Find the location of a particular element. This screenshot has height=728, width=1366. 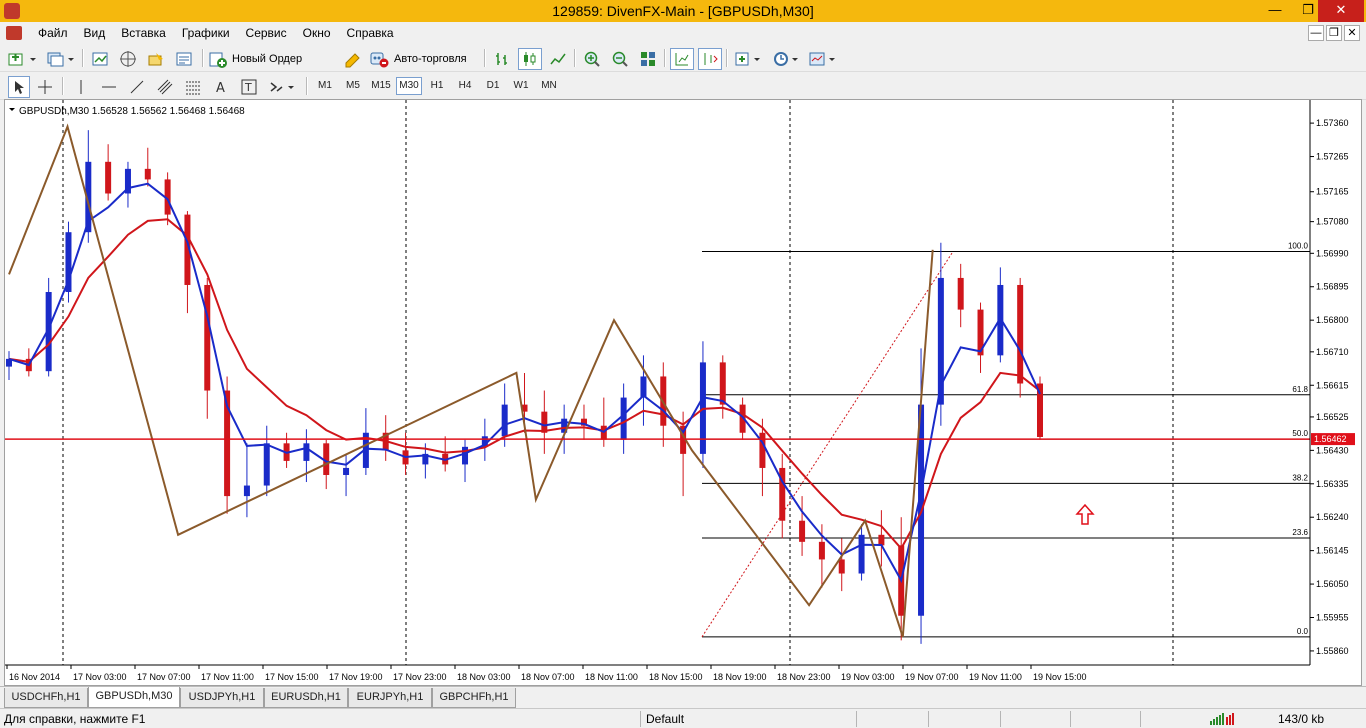

window-title: 129859: DivenFX-Main - [GBPUSDh,M30] is located at coordinates (683, 11).